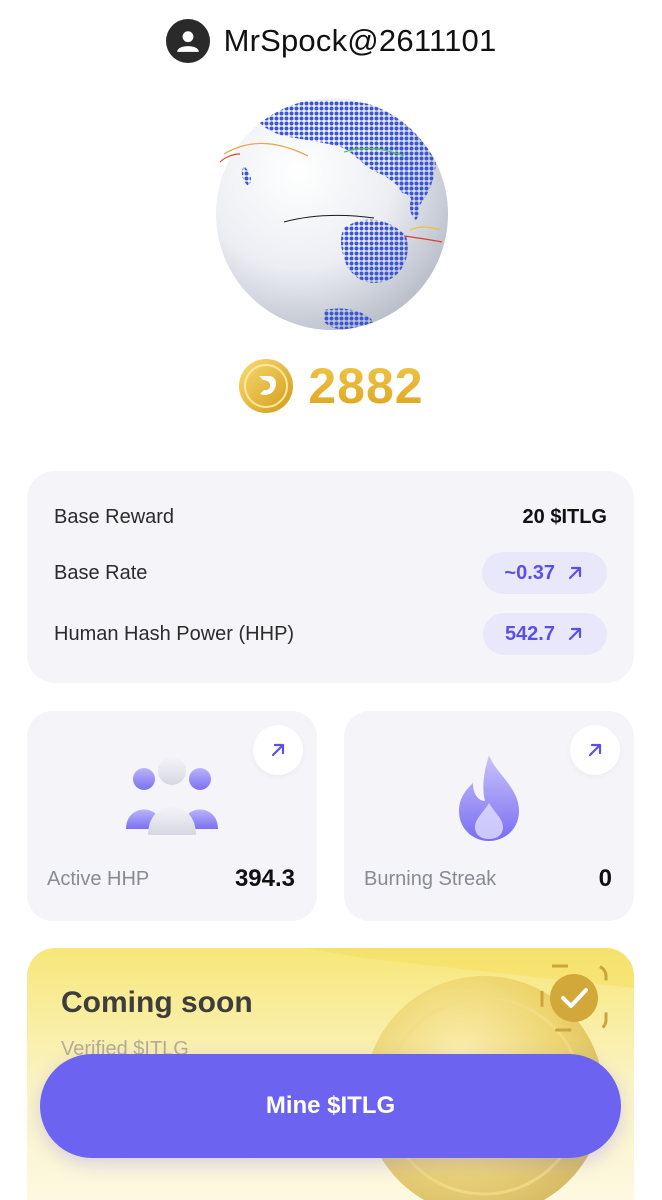  What do you see at coordinates (430, 879) in the screenshot?
I see `burning-streak-label: Burning Streak` at bounding box center [430, 879].